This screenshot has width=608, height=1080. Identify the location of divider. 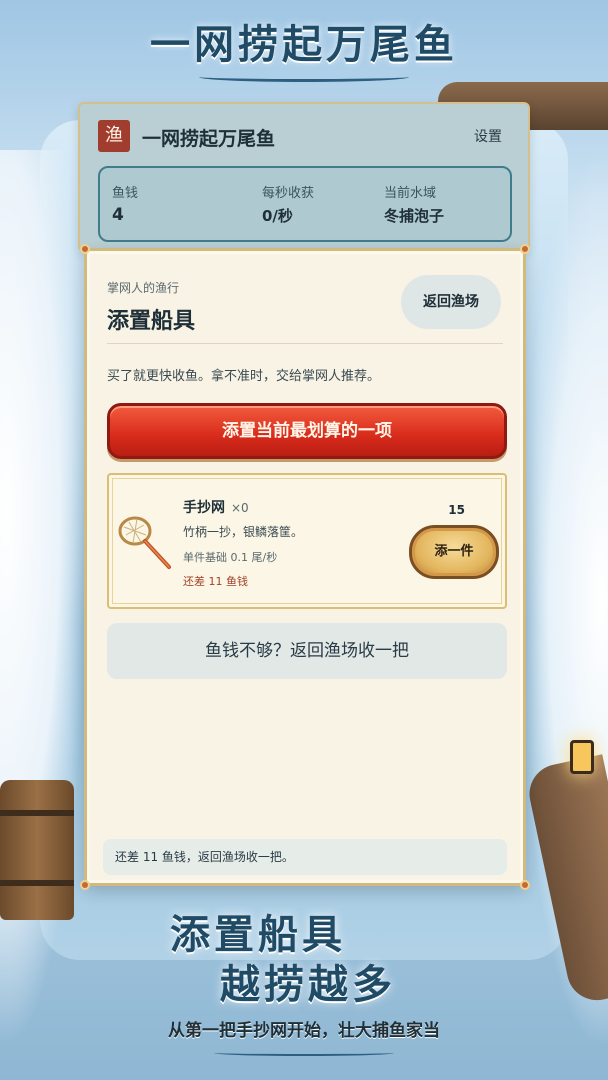
(305, 343).